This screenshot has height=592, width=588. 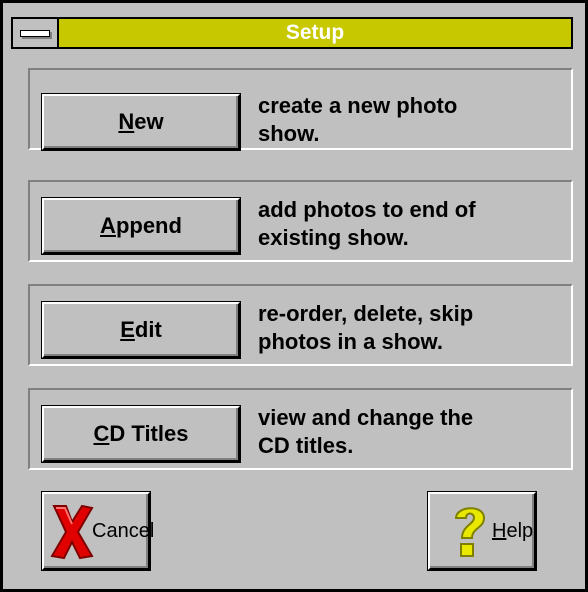 I want to click on append-button-mnemonic: A, so click(x=108, y=225).